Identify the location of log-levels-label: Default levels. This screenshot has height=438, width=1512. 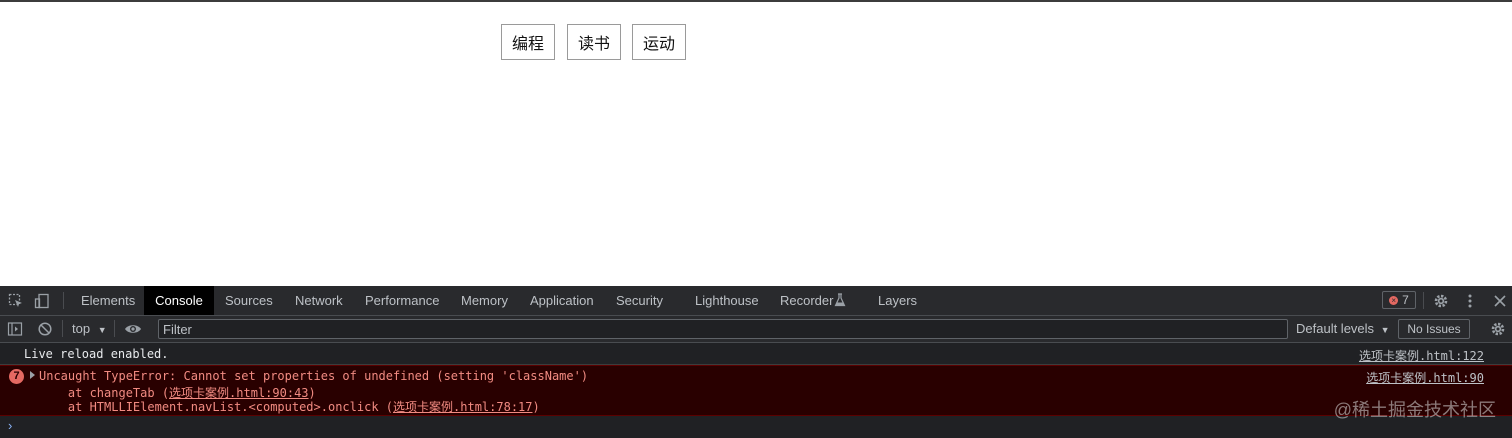
(1335, 328).